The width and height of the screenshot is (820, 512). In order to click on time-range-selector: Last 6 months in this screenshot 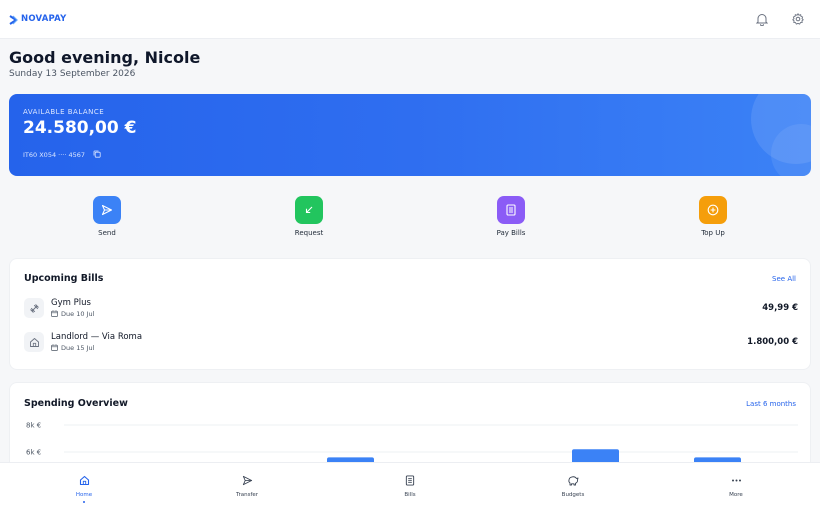, I will do `click(771, 404)`.